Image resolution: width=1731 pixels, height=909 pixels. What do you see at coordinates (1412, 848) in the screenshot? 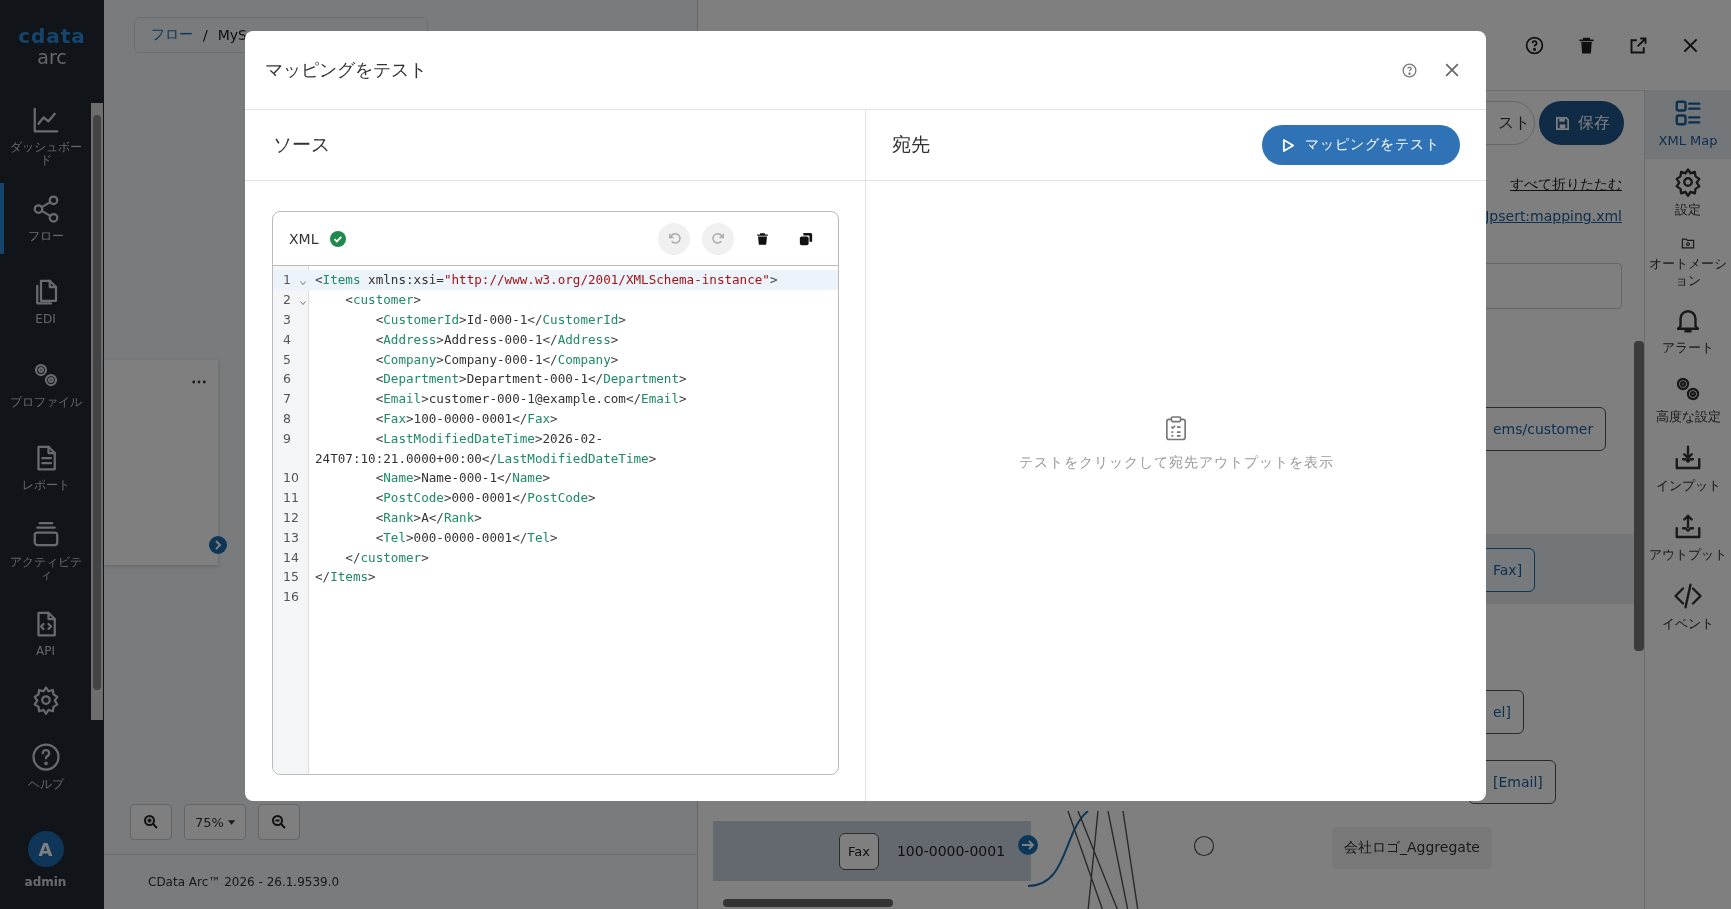
I see `mapping-node: 会社ロゴ_Aggregate` at bounding box center [1412, 848].